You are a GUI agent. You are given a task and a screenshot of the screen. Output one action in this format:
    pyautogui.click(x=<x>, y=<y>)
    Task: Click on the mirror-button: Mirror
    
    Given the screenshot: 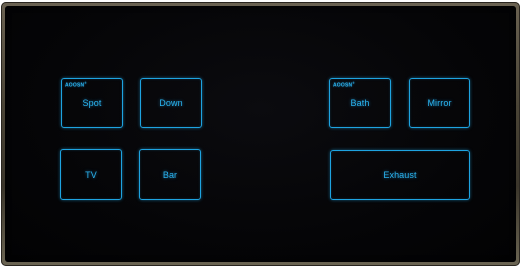 What is the action you would take?
    pyautogui.click(x=439, y=103)
    